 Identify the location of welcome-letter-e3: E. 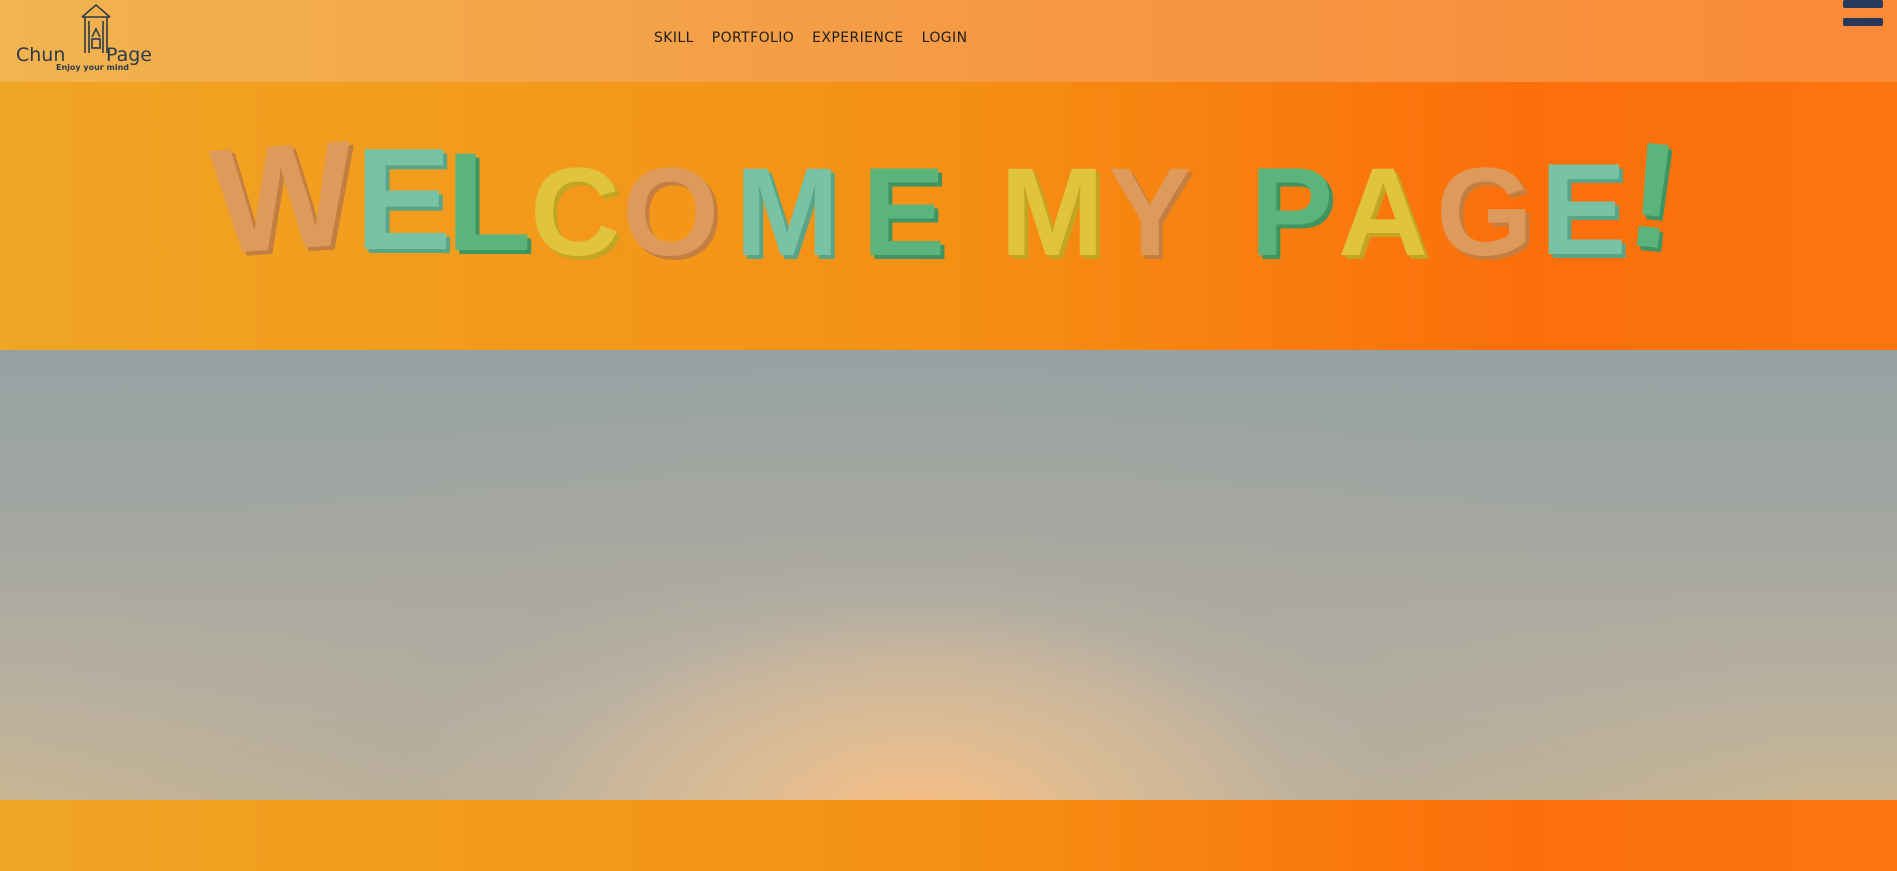
(1583, 209).